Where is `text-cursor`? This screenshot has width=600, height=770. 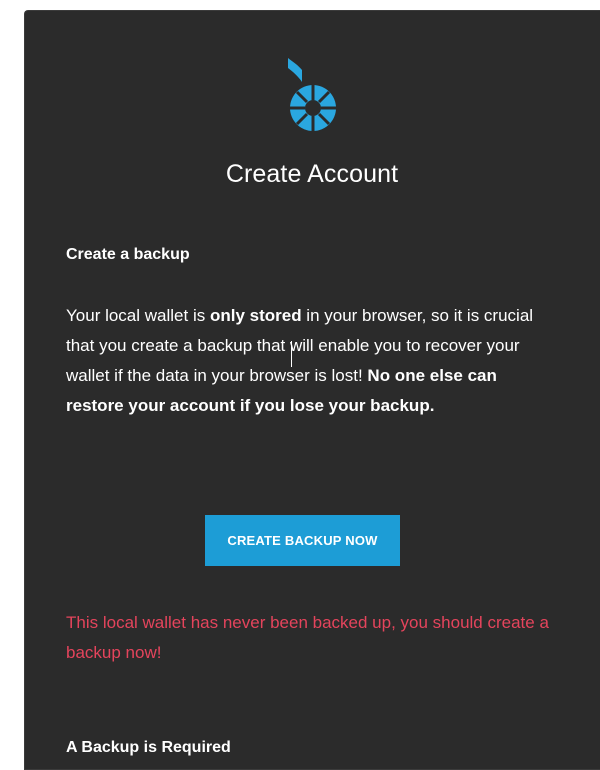
text-cursor is located at coordinates (291, 354).